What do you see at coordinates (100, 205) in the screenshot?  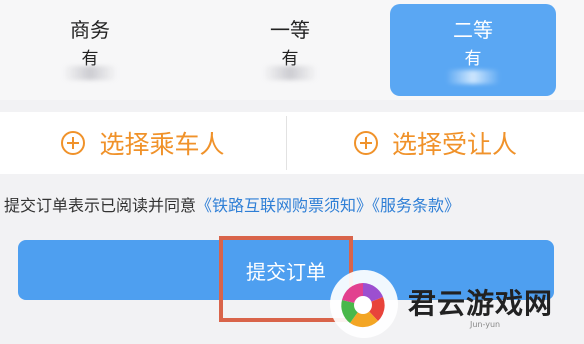 I see `agreement-text: 提交订单表示已阅读并同意` at bounding box center [100, 205].